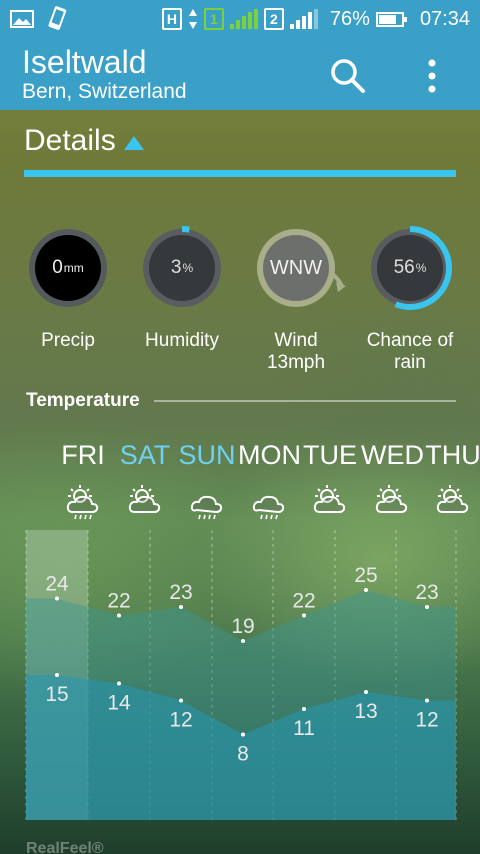  I want to click on details-toggle: Details, so click(240, 141).